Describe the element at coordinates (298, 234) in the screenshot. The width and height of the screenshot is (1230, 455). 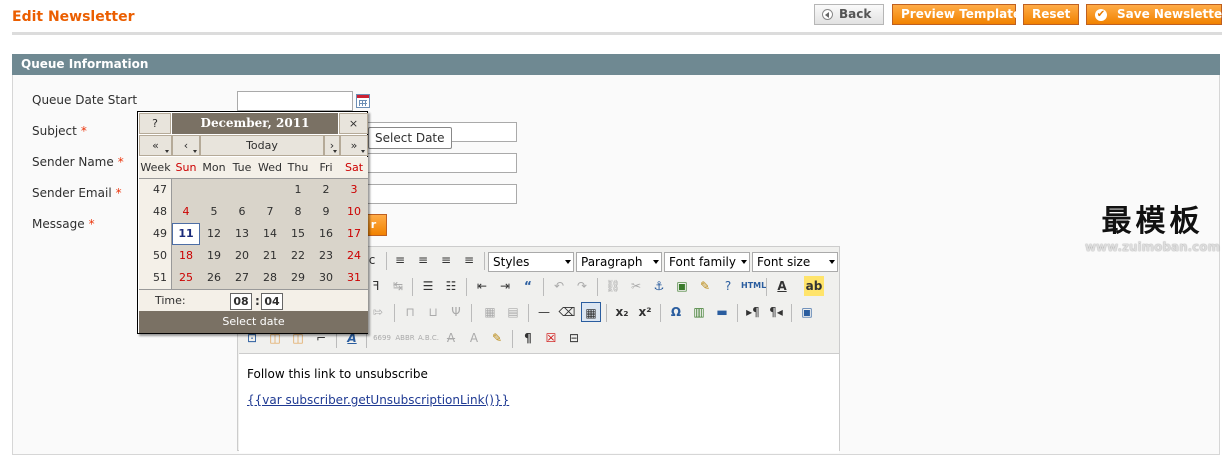
I see `calendar-day: 15` at that location.